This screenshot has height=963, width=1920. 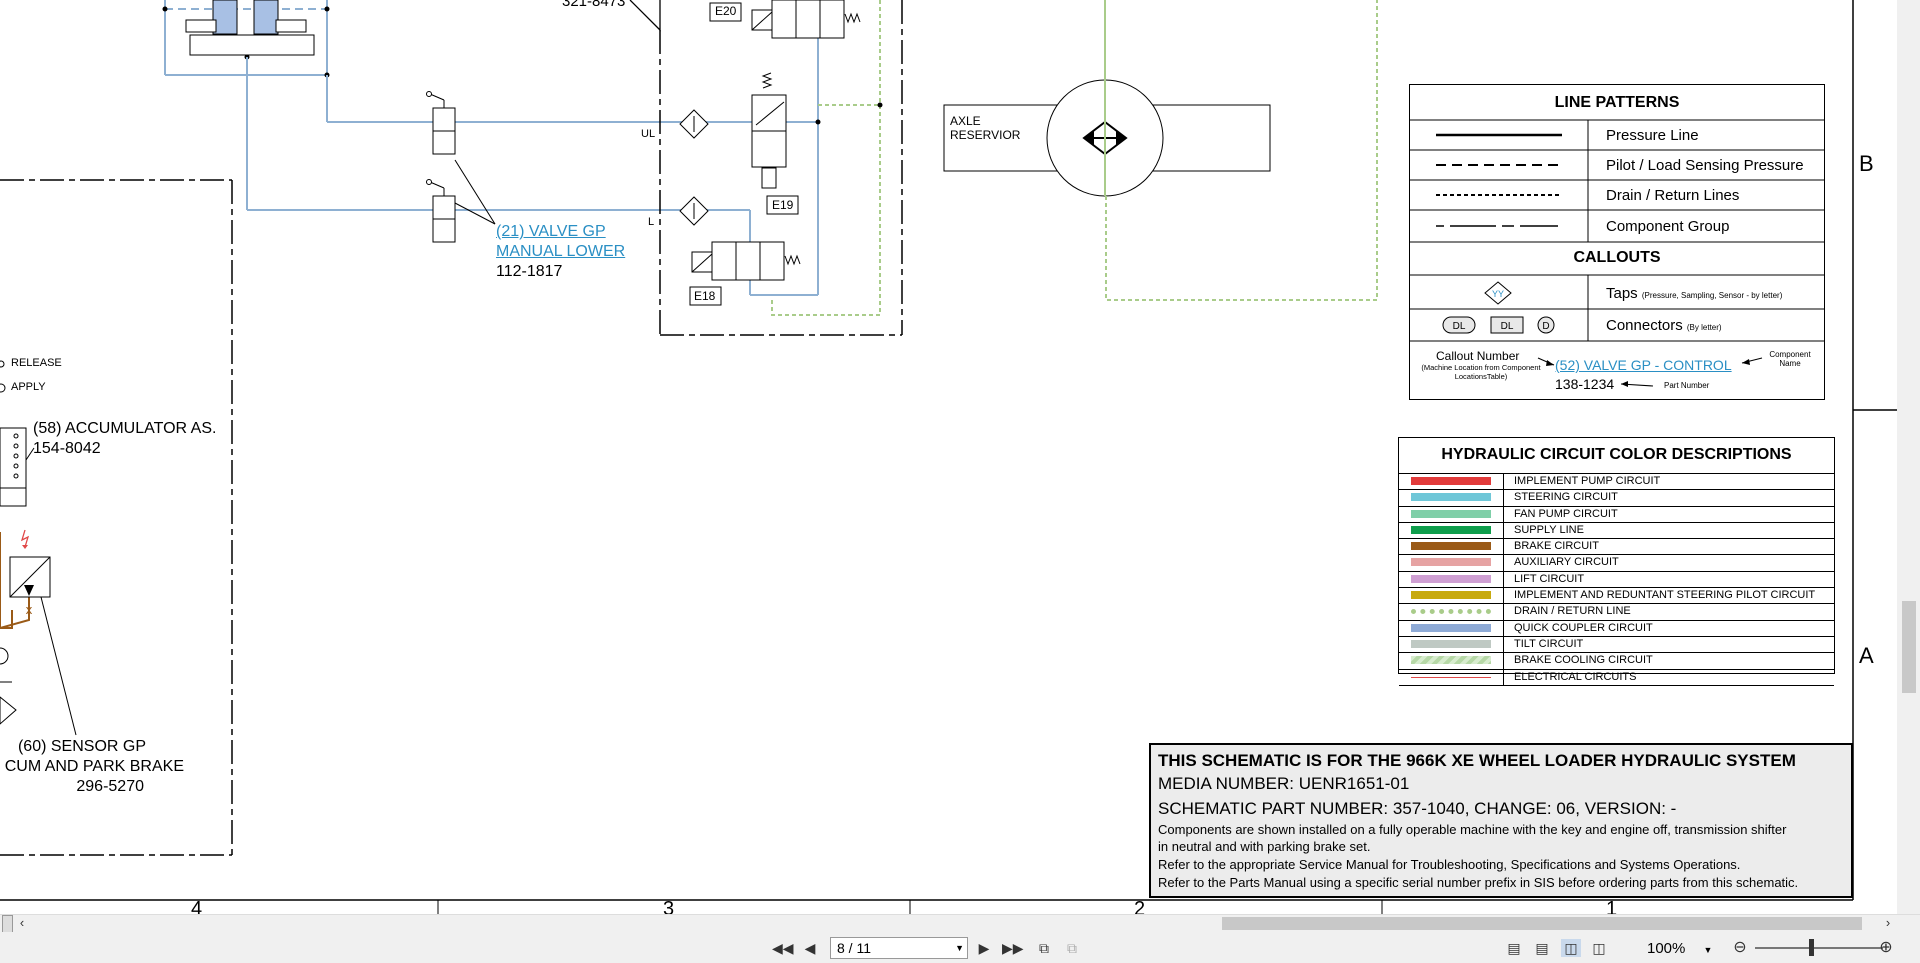 What do you see at coordinates (1575, 676) in the screenshot?
I see `color-label: ELECTRICAL CIRCUITS` at bounding box center [1575, 676].